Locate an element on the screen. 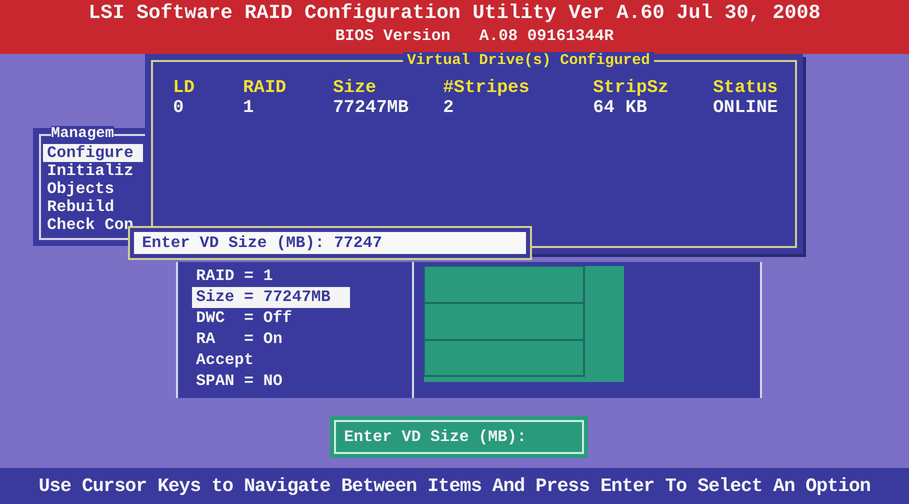 The width and height of the screenshot is (909, 504). menu-item: DWC = Off is located at coordinates (271, 318).